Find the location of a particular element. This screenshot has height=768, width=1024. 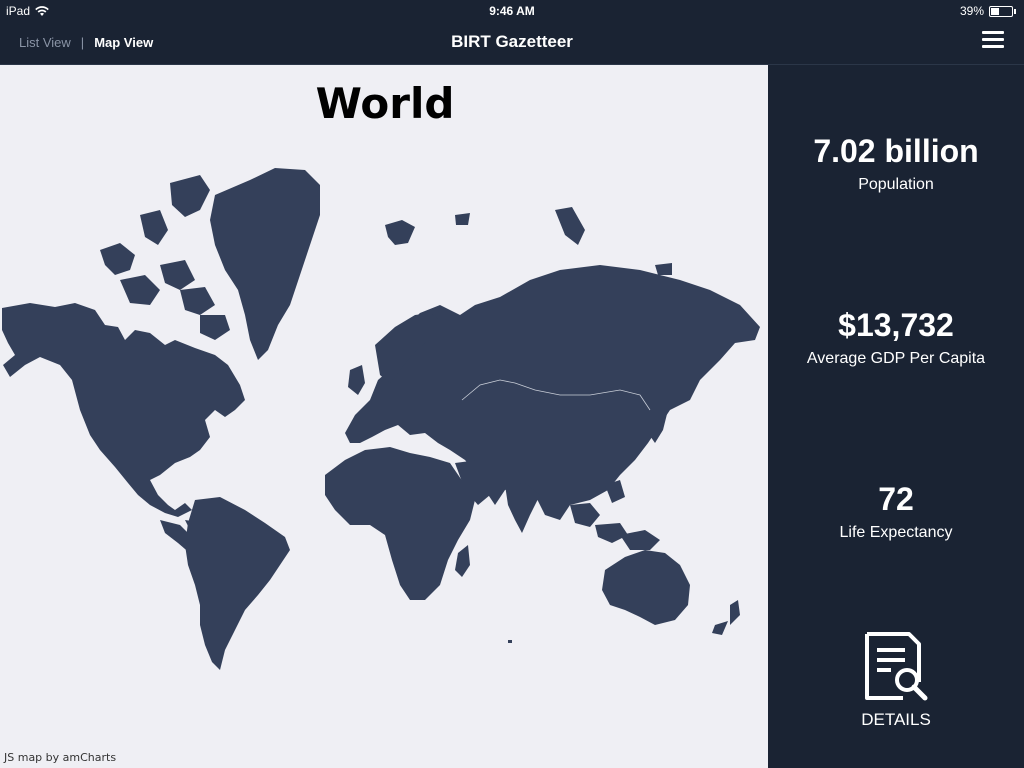

gdp-stat: $13,732 Average GDP Per Capita is located at coordinates (896, 337).